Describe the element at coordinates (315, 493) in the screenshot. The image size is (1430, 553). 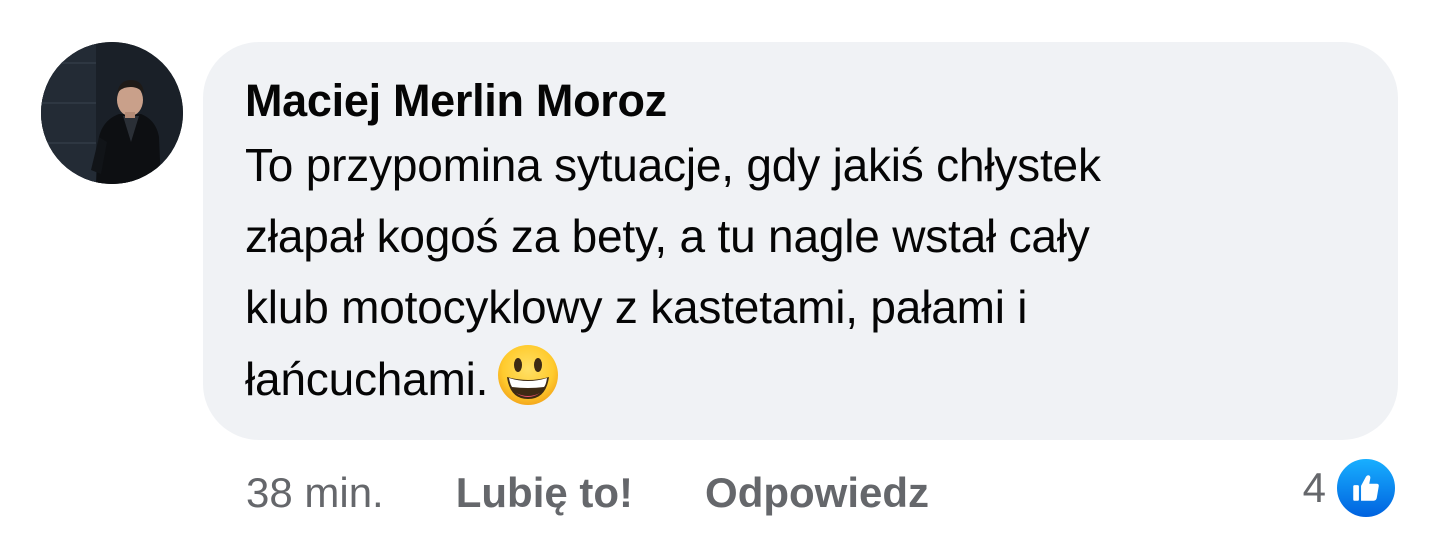
I see `comment-timestamp: 38 min.` at that location.